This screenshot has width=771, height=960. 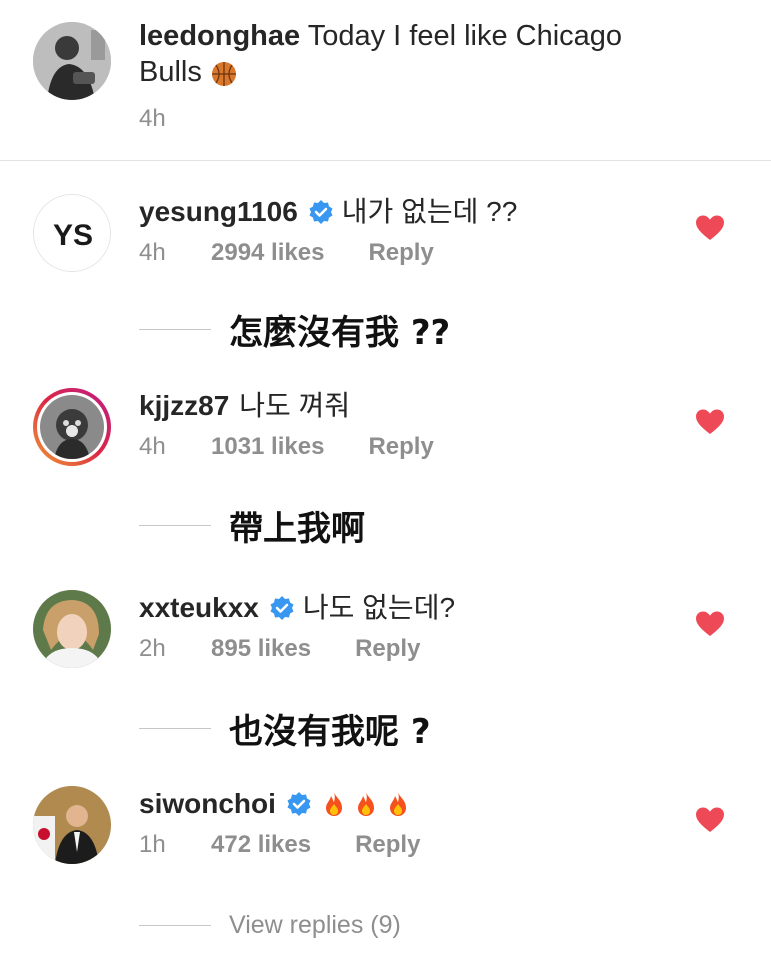 I want to click on caption-username: leedonghae, so click(x=219, y=36).